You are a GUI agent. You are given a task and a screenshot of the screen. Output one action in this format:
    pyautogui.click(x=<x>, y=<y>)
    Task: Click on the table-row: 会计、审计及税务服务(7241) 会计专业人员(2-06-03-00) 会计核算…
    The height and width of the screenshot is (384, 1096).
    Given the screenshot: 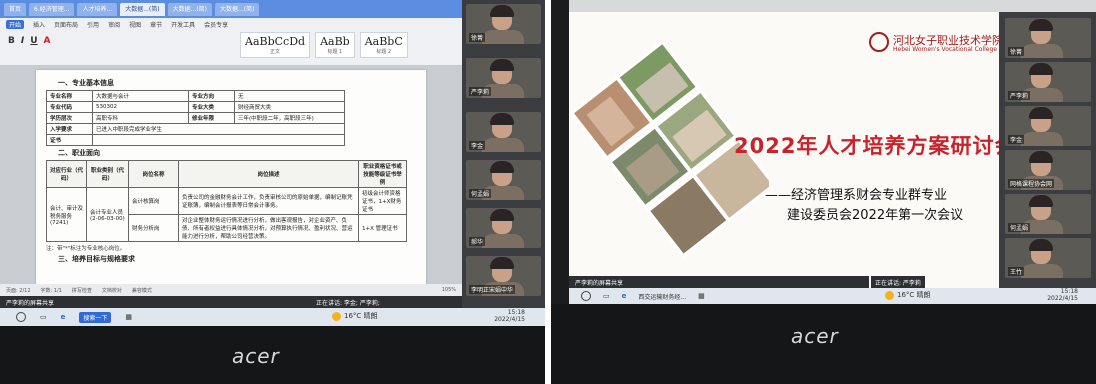 What is the action you would take?
    pyautogui.click(x=226, y=214)
    